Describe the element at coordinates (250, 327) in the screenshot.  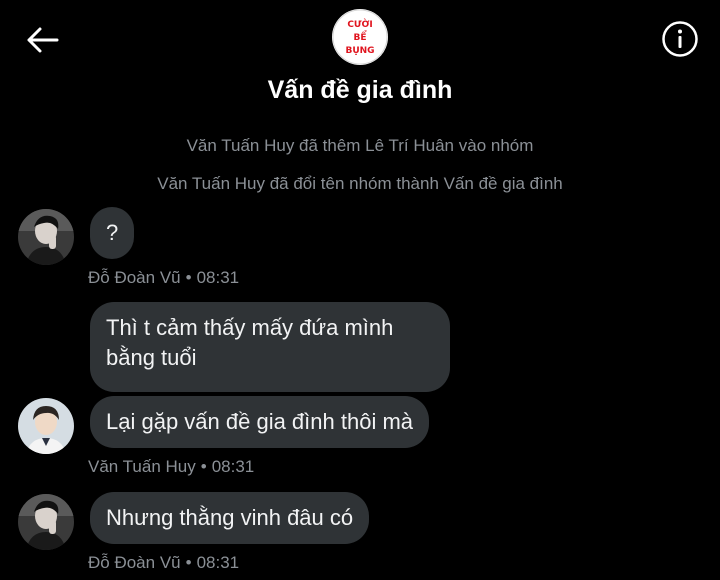
I see `message-text-line: Thì t cảm thấy mấy đứa mình` at that location.